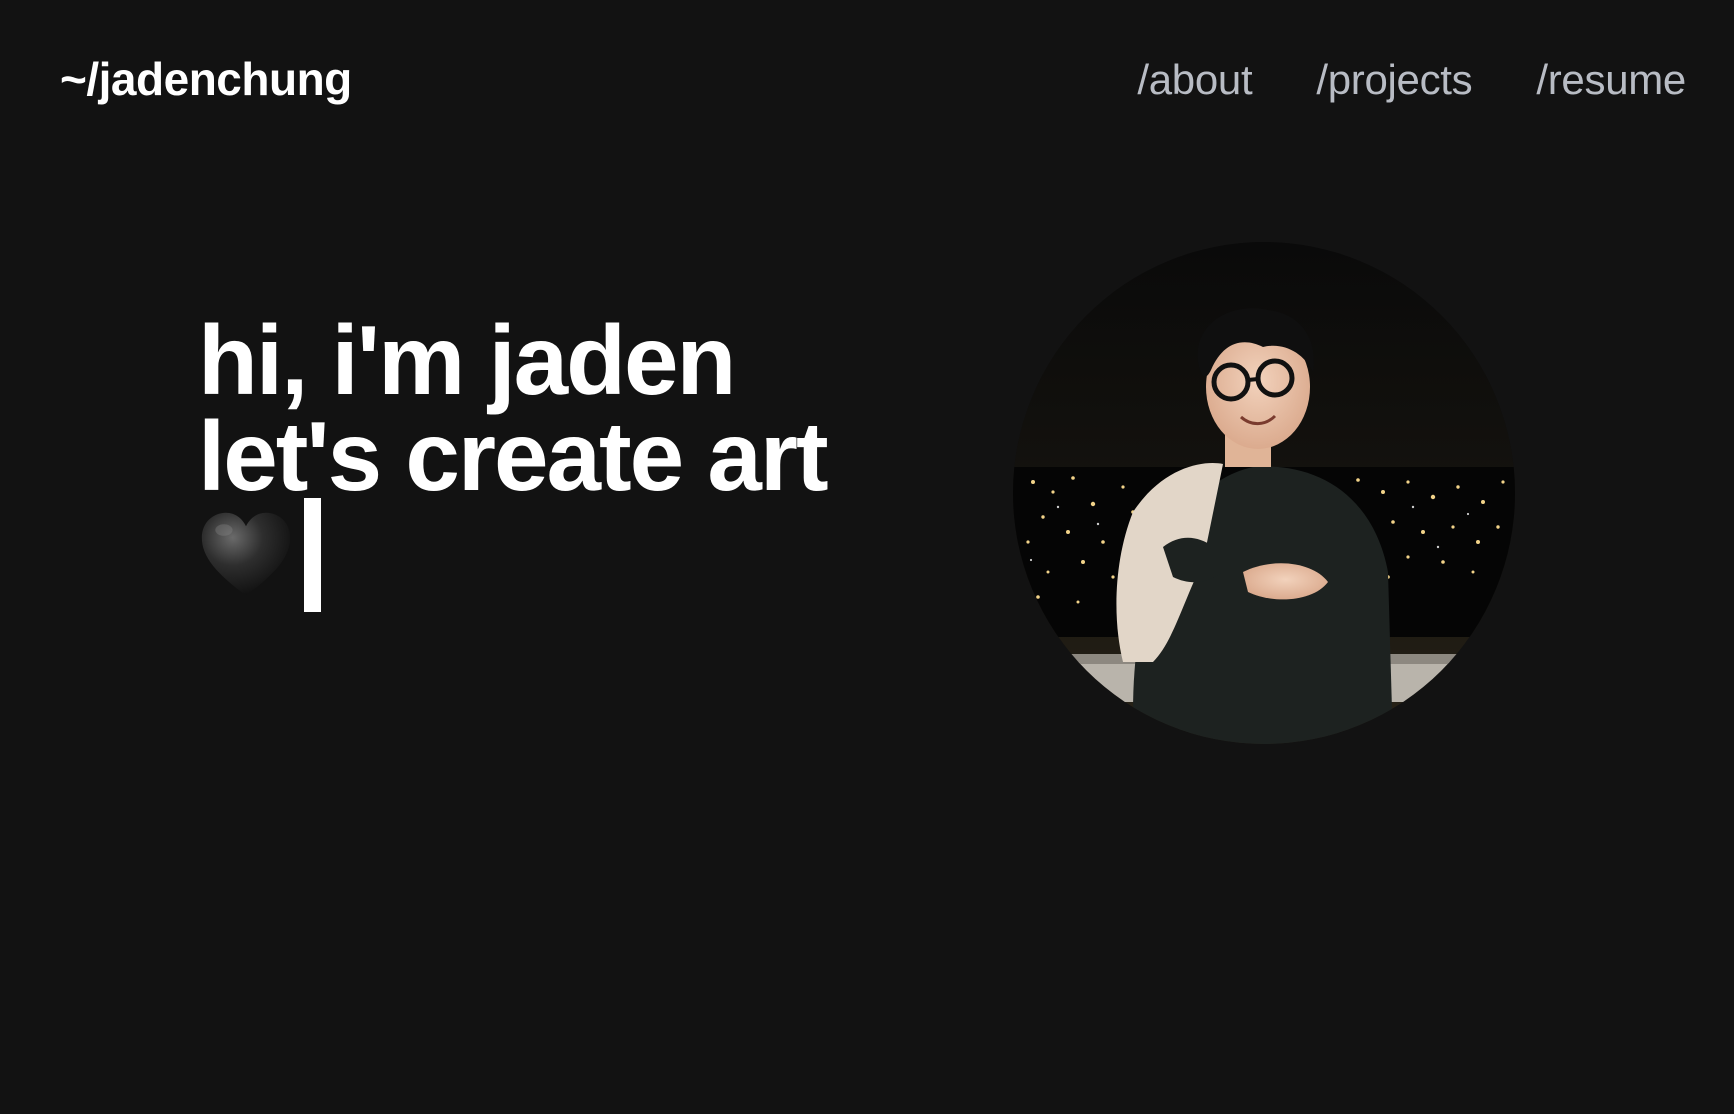 The width and height of the screenshot is (1734, 1114). Describe the element at coordinates (246, 555) in the screenshot. I see `black-heart-icon` at that location.